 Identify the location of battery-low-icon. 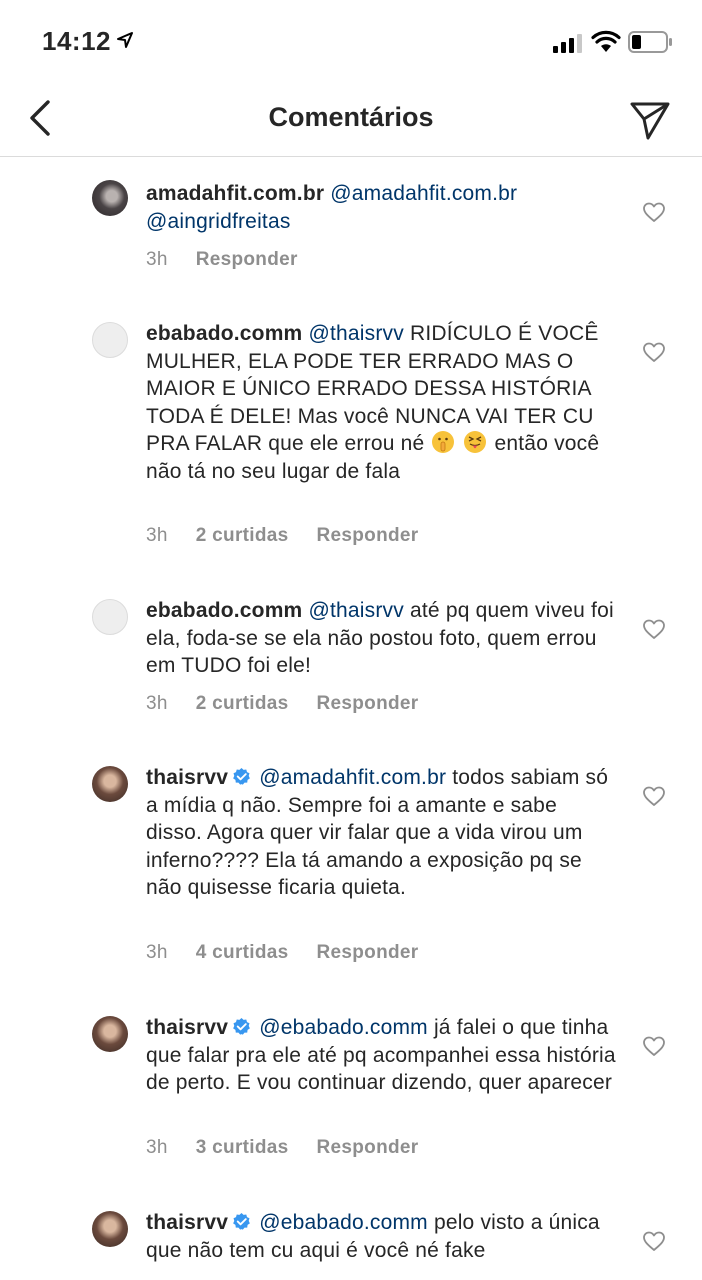
(650, 42).